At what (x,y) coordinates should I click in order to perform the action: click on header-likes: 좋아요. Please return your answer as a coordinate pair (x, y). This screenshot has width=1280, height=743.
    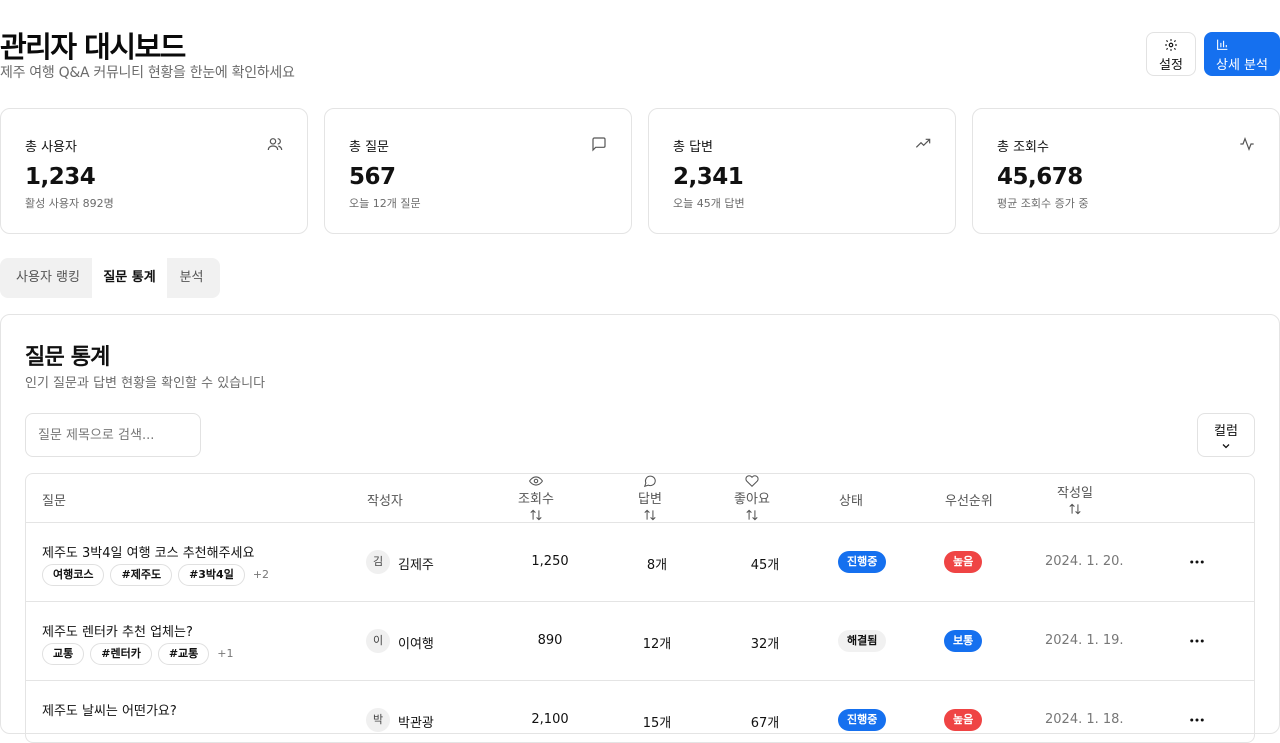
    Looking at the image, I should click on (752, 498).